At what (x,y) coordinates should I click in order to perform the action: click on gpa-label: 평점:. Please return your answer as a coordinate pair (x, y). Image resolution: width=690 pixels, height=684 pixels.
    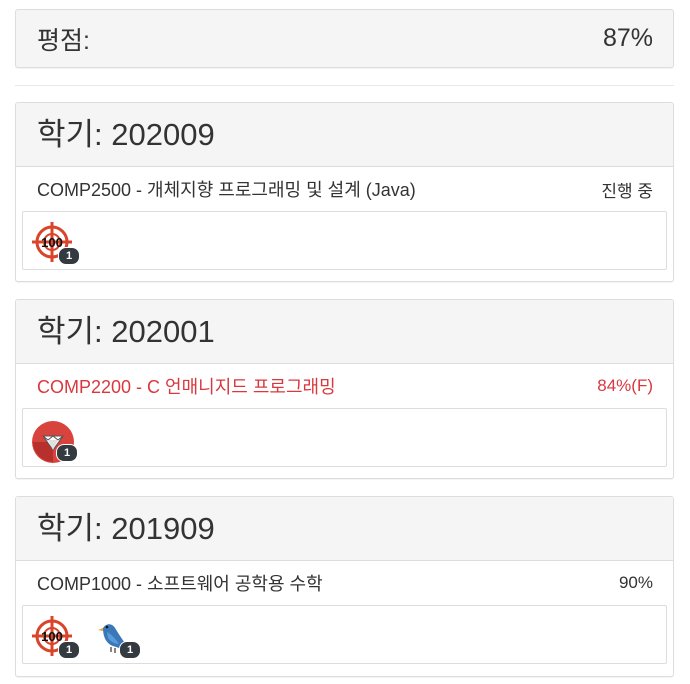
    Looking at the image, I should click on (63, 40).